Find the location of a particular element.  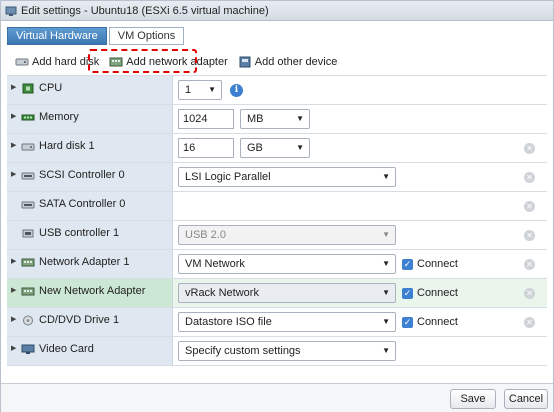

row-hard-disk: ▶ Hard disk 1 16 GB ▼ ✕ is located at coordinates (277, 148).